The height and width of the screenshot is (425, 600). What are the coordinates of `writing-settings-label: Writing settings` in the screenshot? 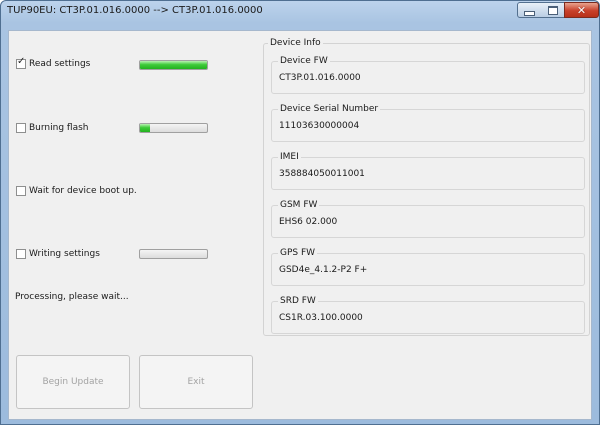 It's located at (64, 254).